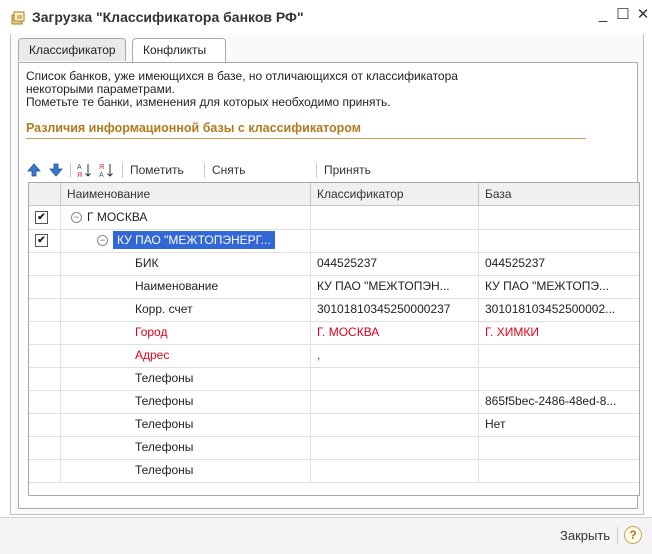 This screenshot has width=652, height=554. What do you see at coordinates (395, 263) in the screenshot?
I see `classifier-cell: 044525237` at bounding box center [395, 263].